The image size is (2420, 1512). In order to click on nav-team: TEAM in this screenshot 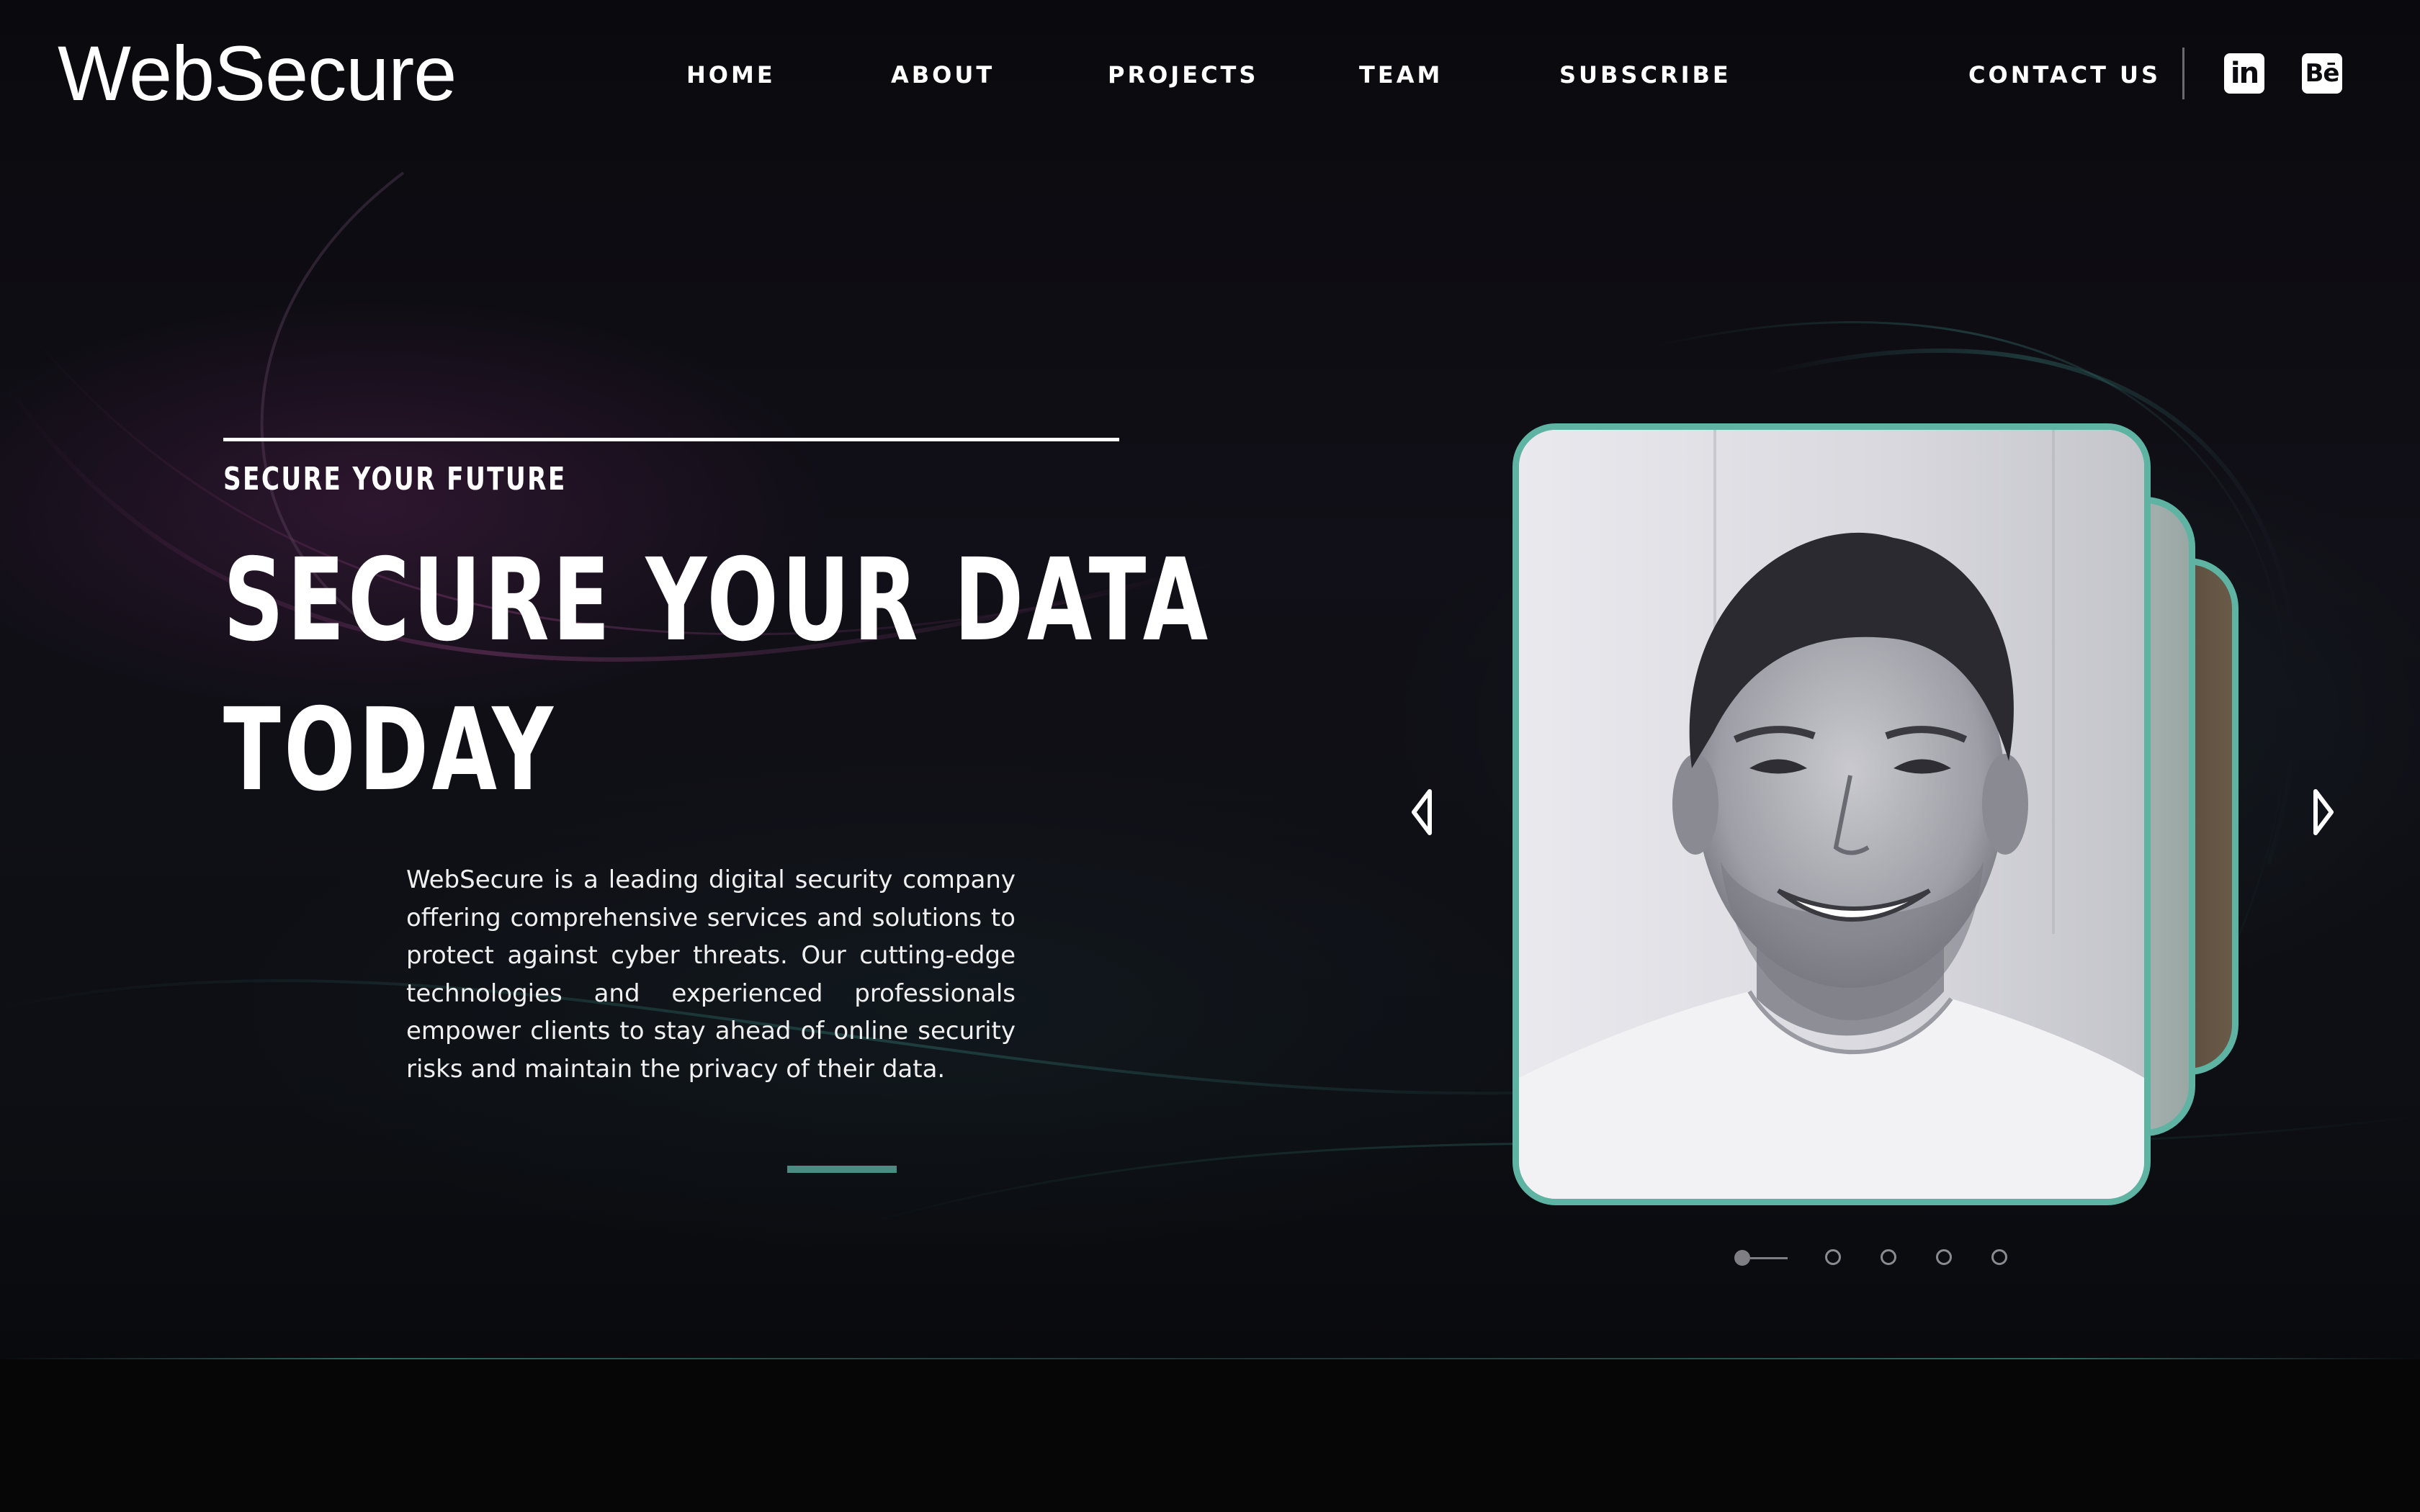, I will do `click(1401, 75)`.